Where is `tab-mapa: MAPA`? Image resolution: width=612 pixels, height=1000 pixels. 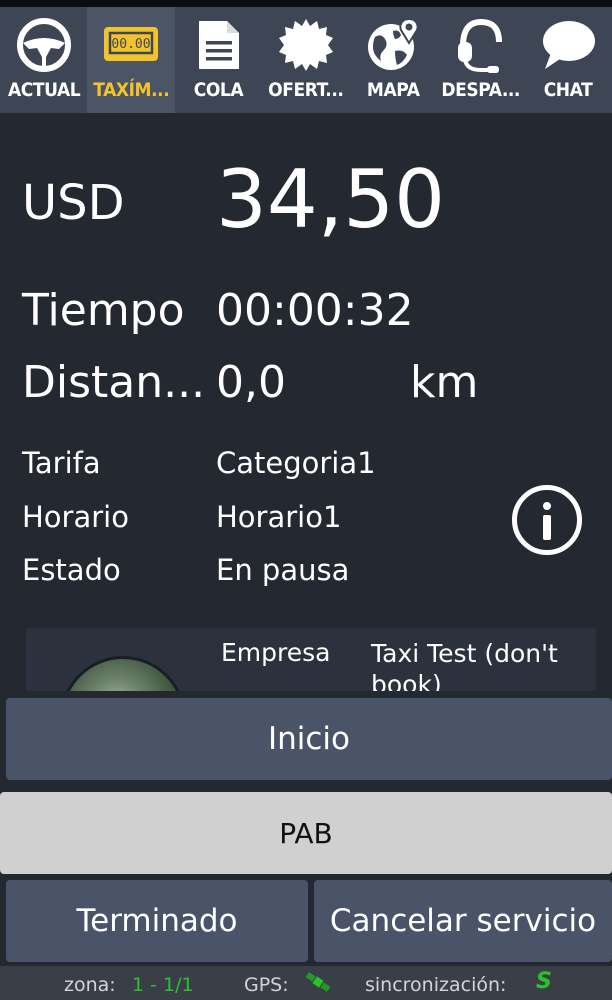 tab-mapa: MAPA is located at coordinates (393, 60).